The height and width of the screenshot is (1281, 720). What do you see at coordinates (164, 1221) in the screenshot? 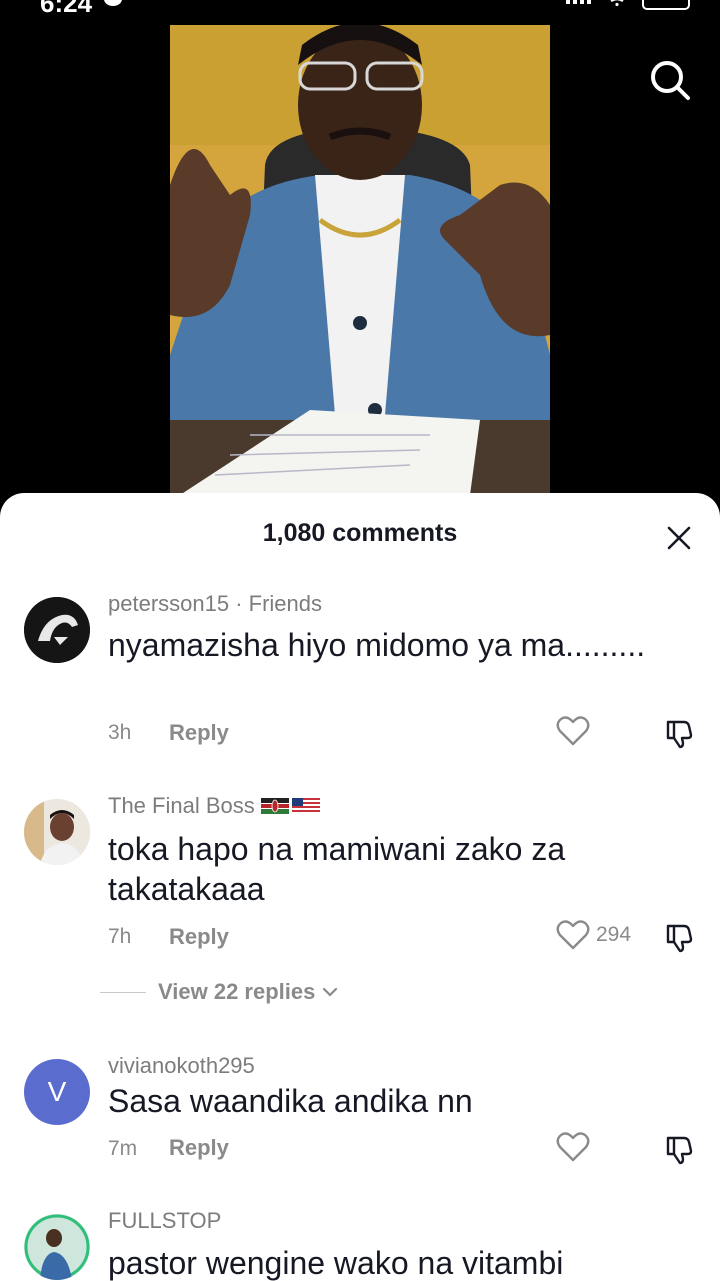
I see `comment-username: FULLSTOP` at bounding box center [164, 1221].